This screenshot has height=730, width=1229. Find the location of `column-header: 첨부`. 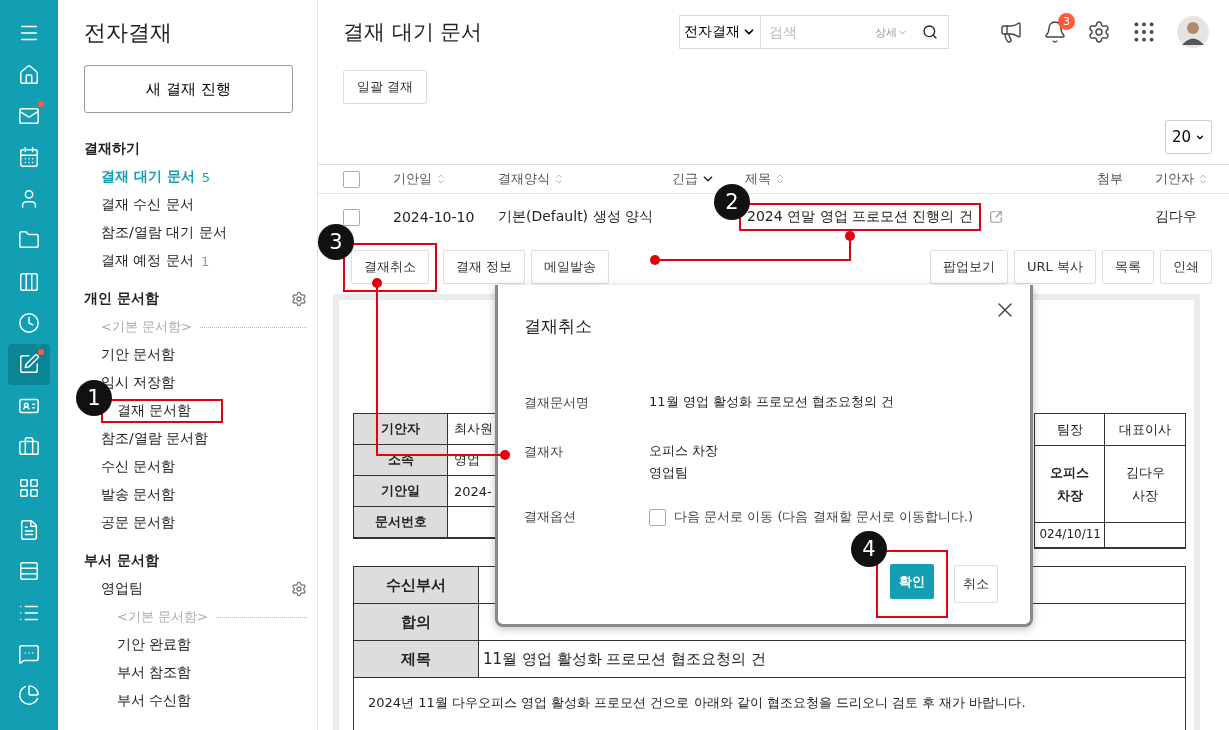

column-header: 첨부 is located at coordinates (1110, 179).